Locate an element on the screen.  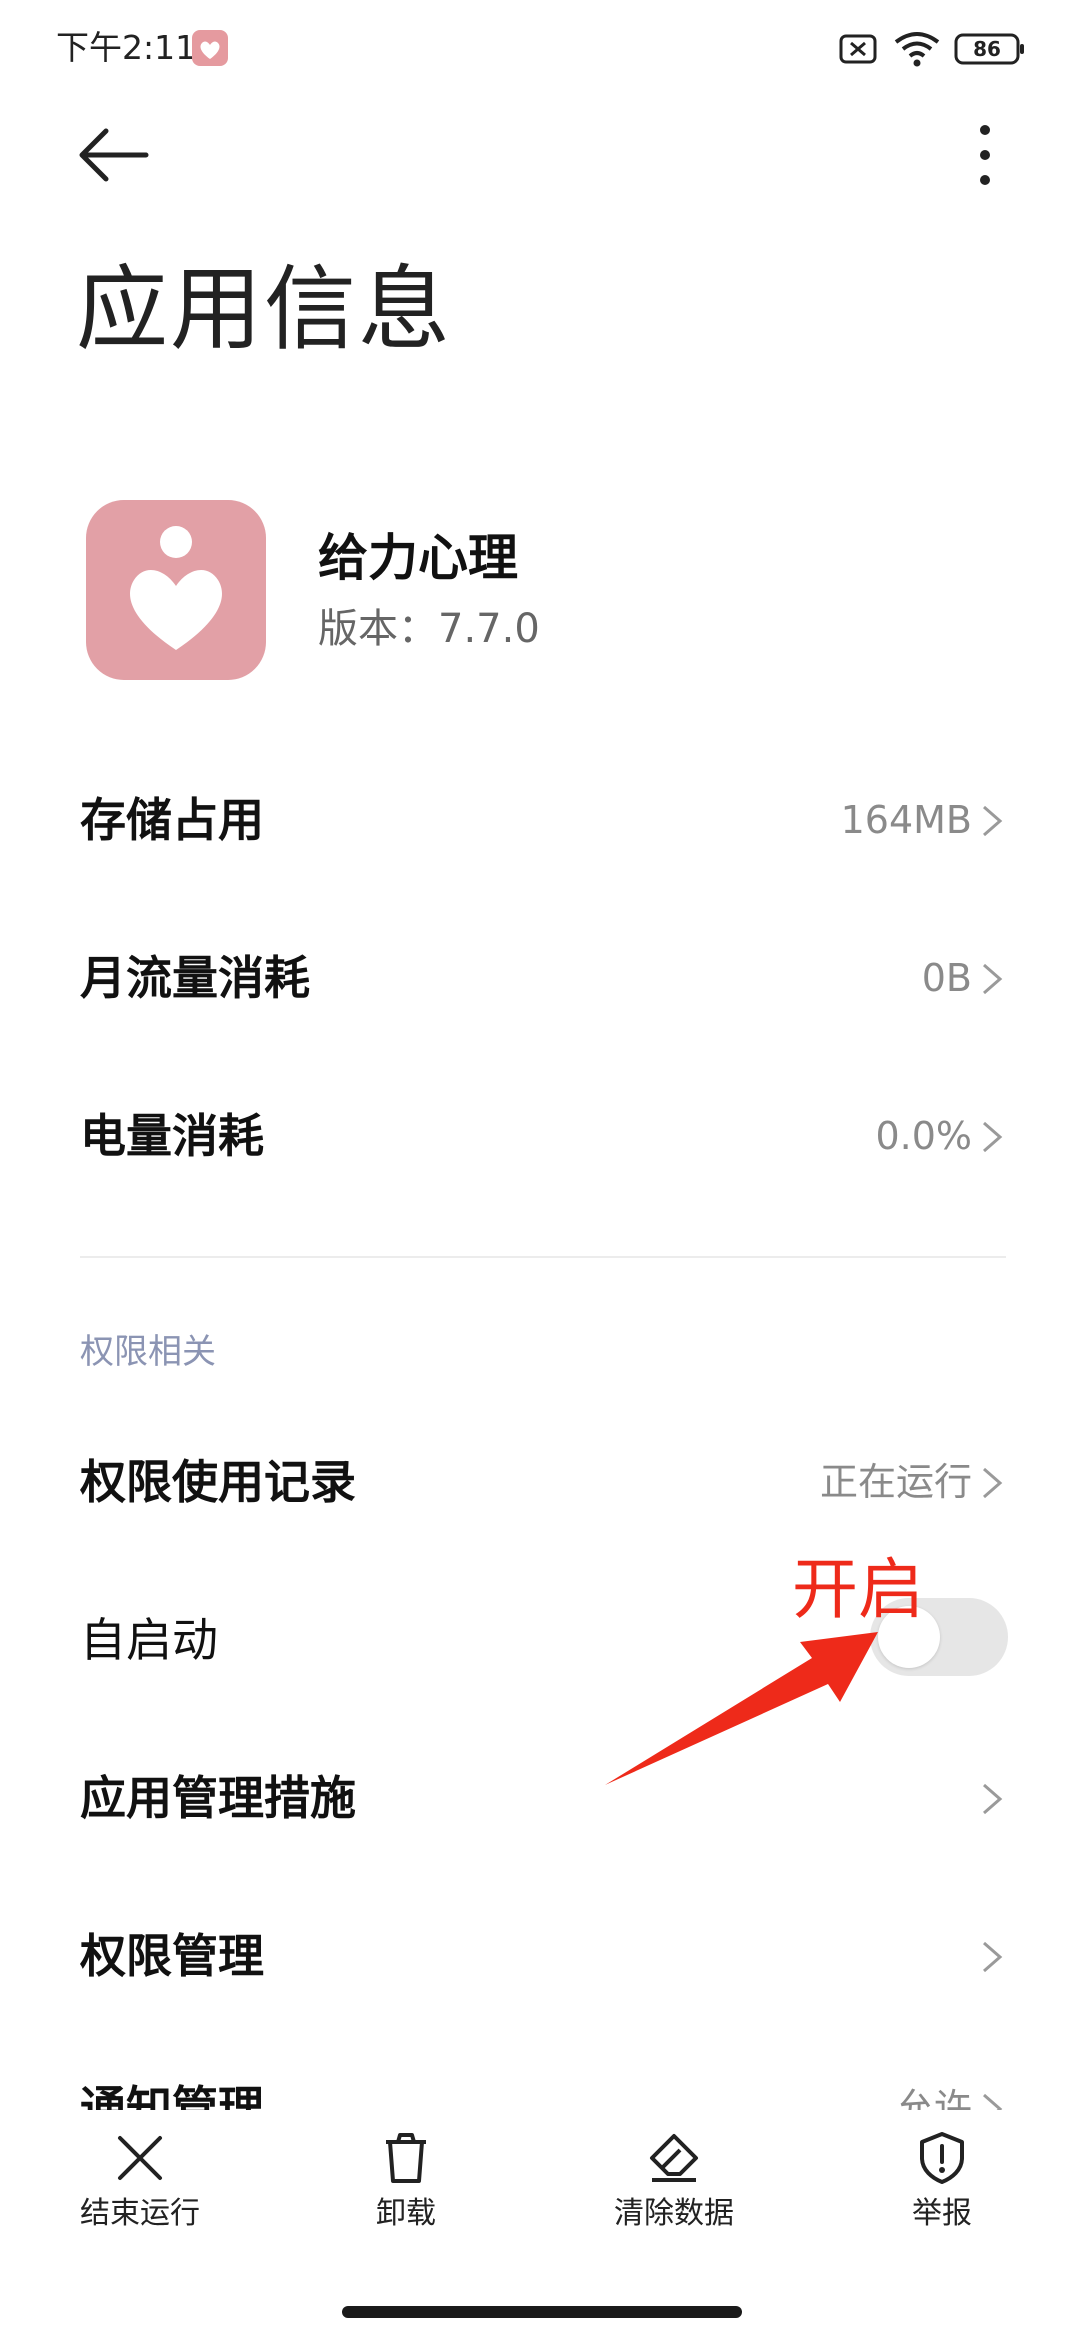
wifi-icon is located at coordinates (917, 49).